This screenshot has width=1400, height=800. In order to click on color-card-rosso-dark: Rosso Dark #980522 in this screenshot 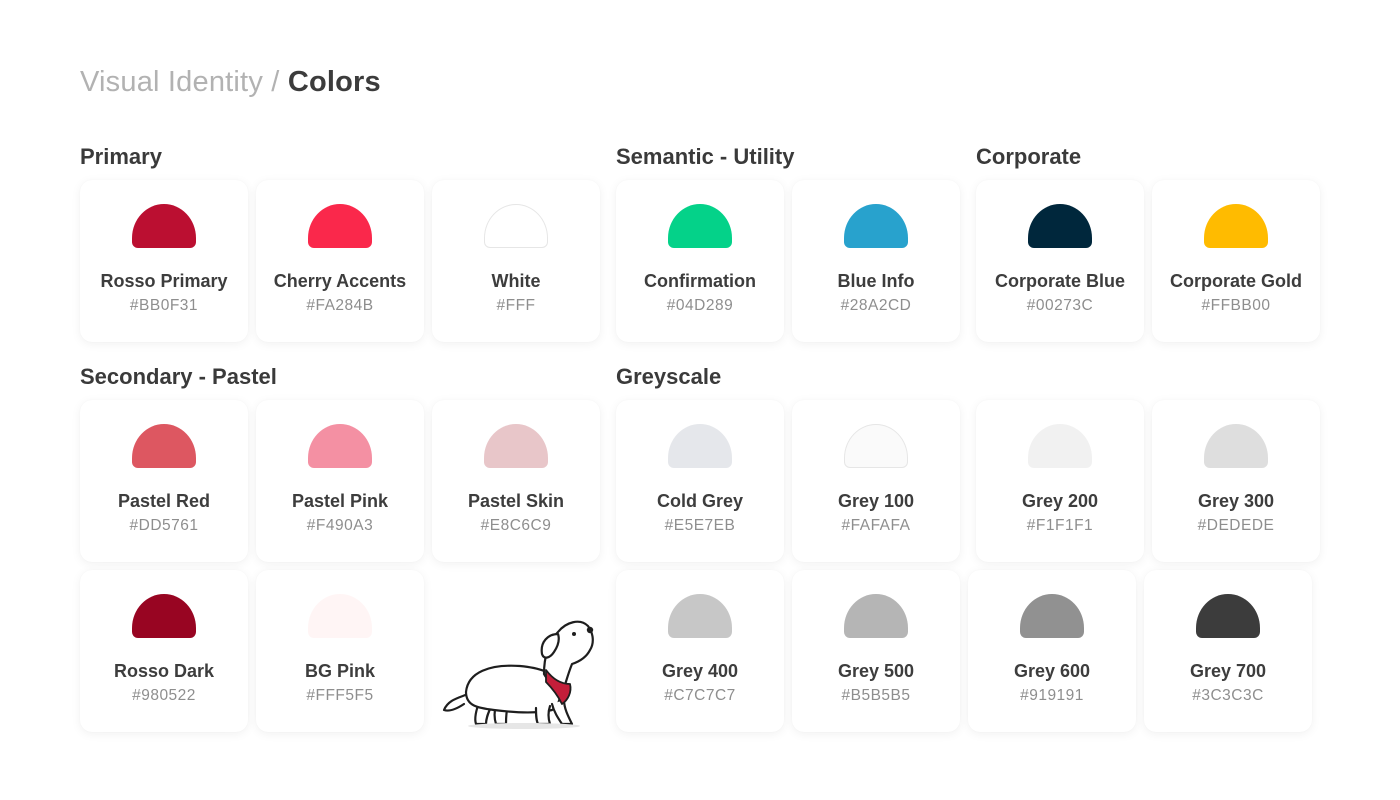, I will do `click(164, 651)`.